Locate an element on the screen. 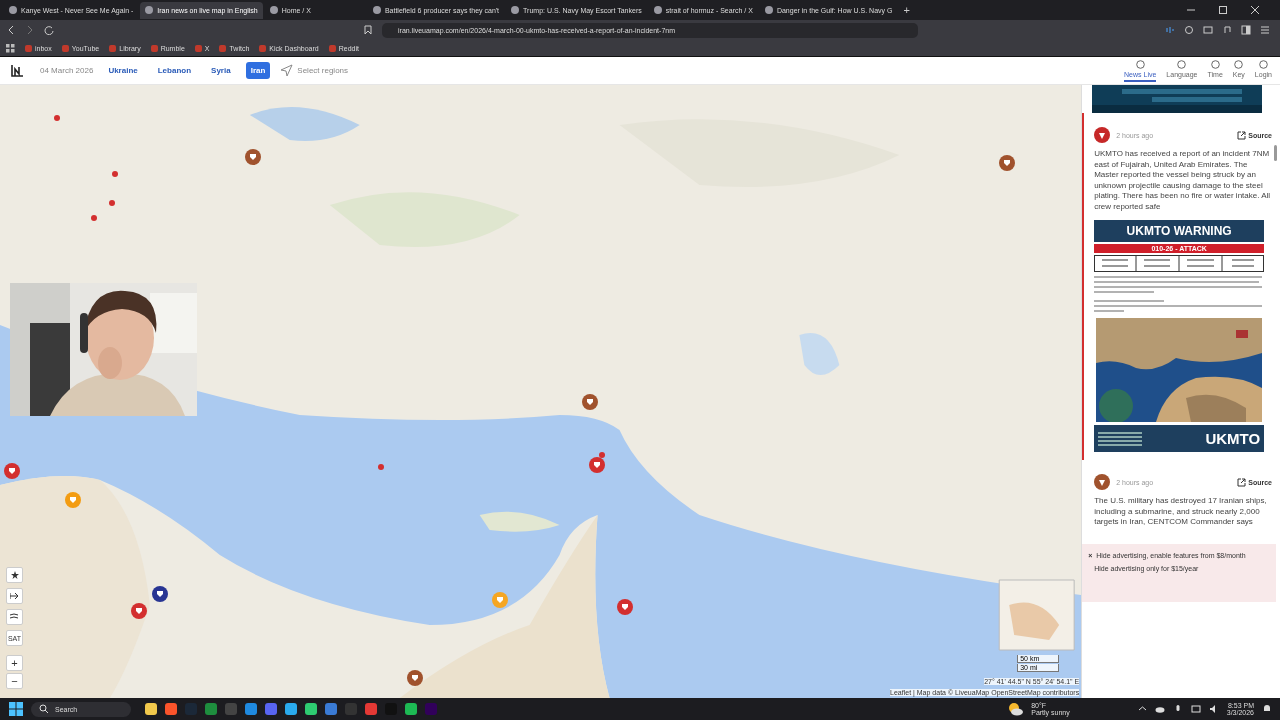 Image resolution: width=1280 pixels, height=720 pixels. logo-icon is located at coordinates (17, 70).